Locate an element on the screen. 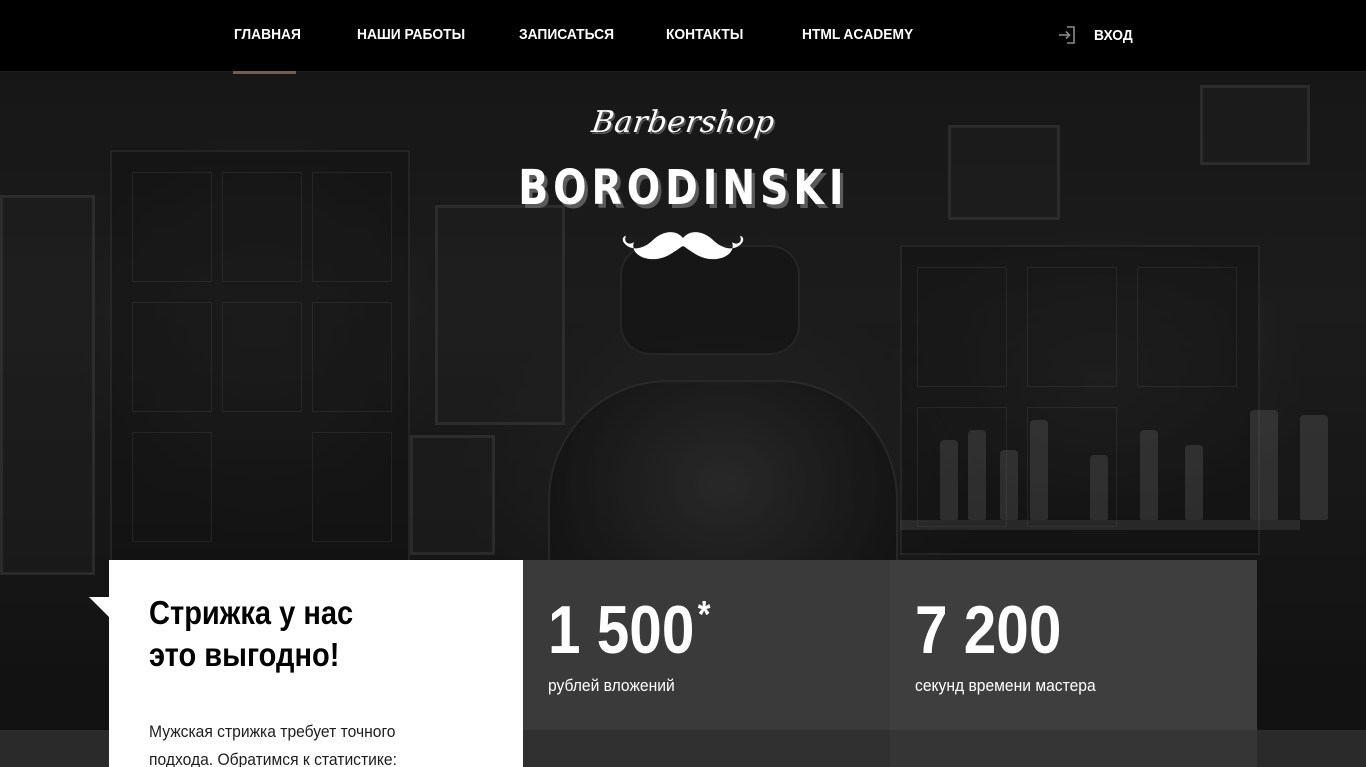  mustache-icon is located at coordinates (683, 246).